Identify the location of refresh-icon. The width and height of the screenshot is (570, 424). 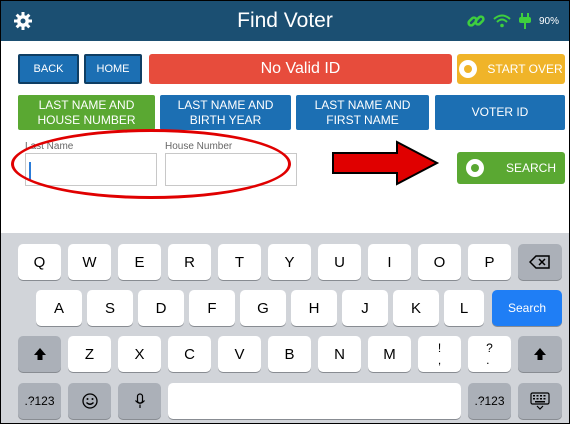
(468, 69).